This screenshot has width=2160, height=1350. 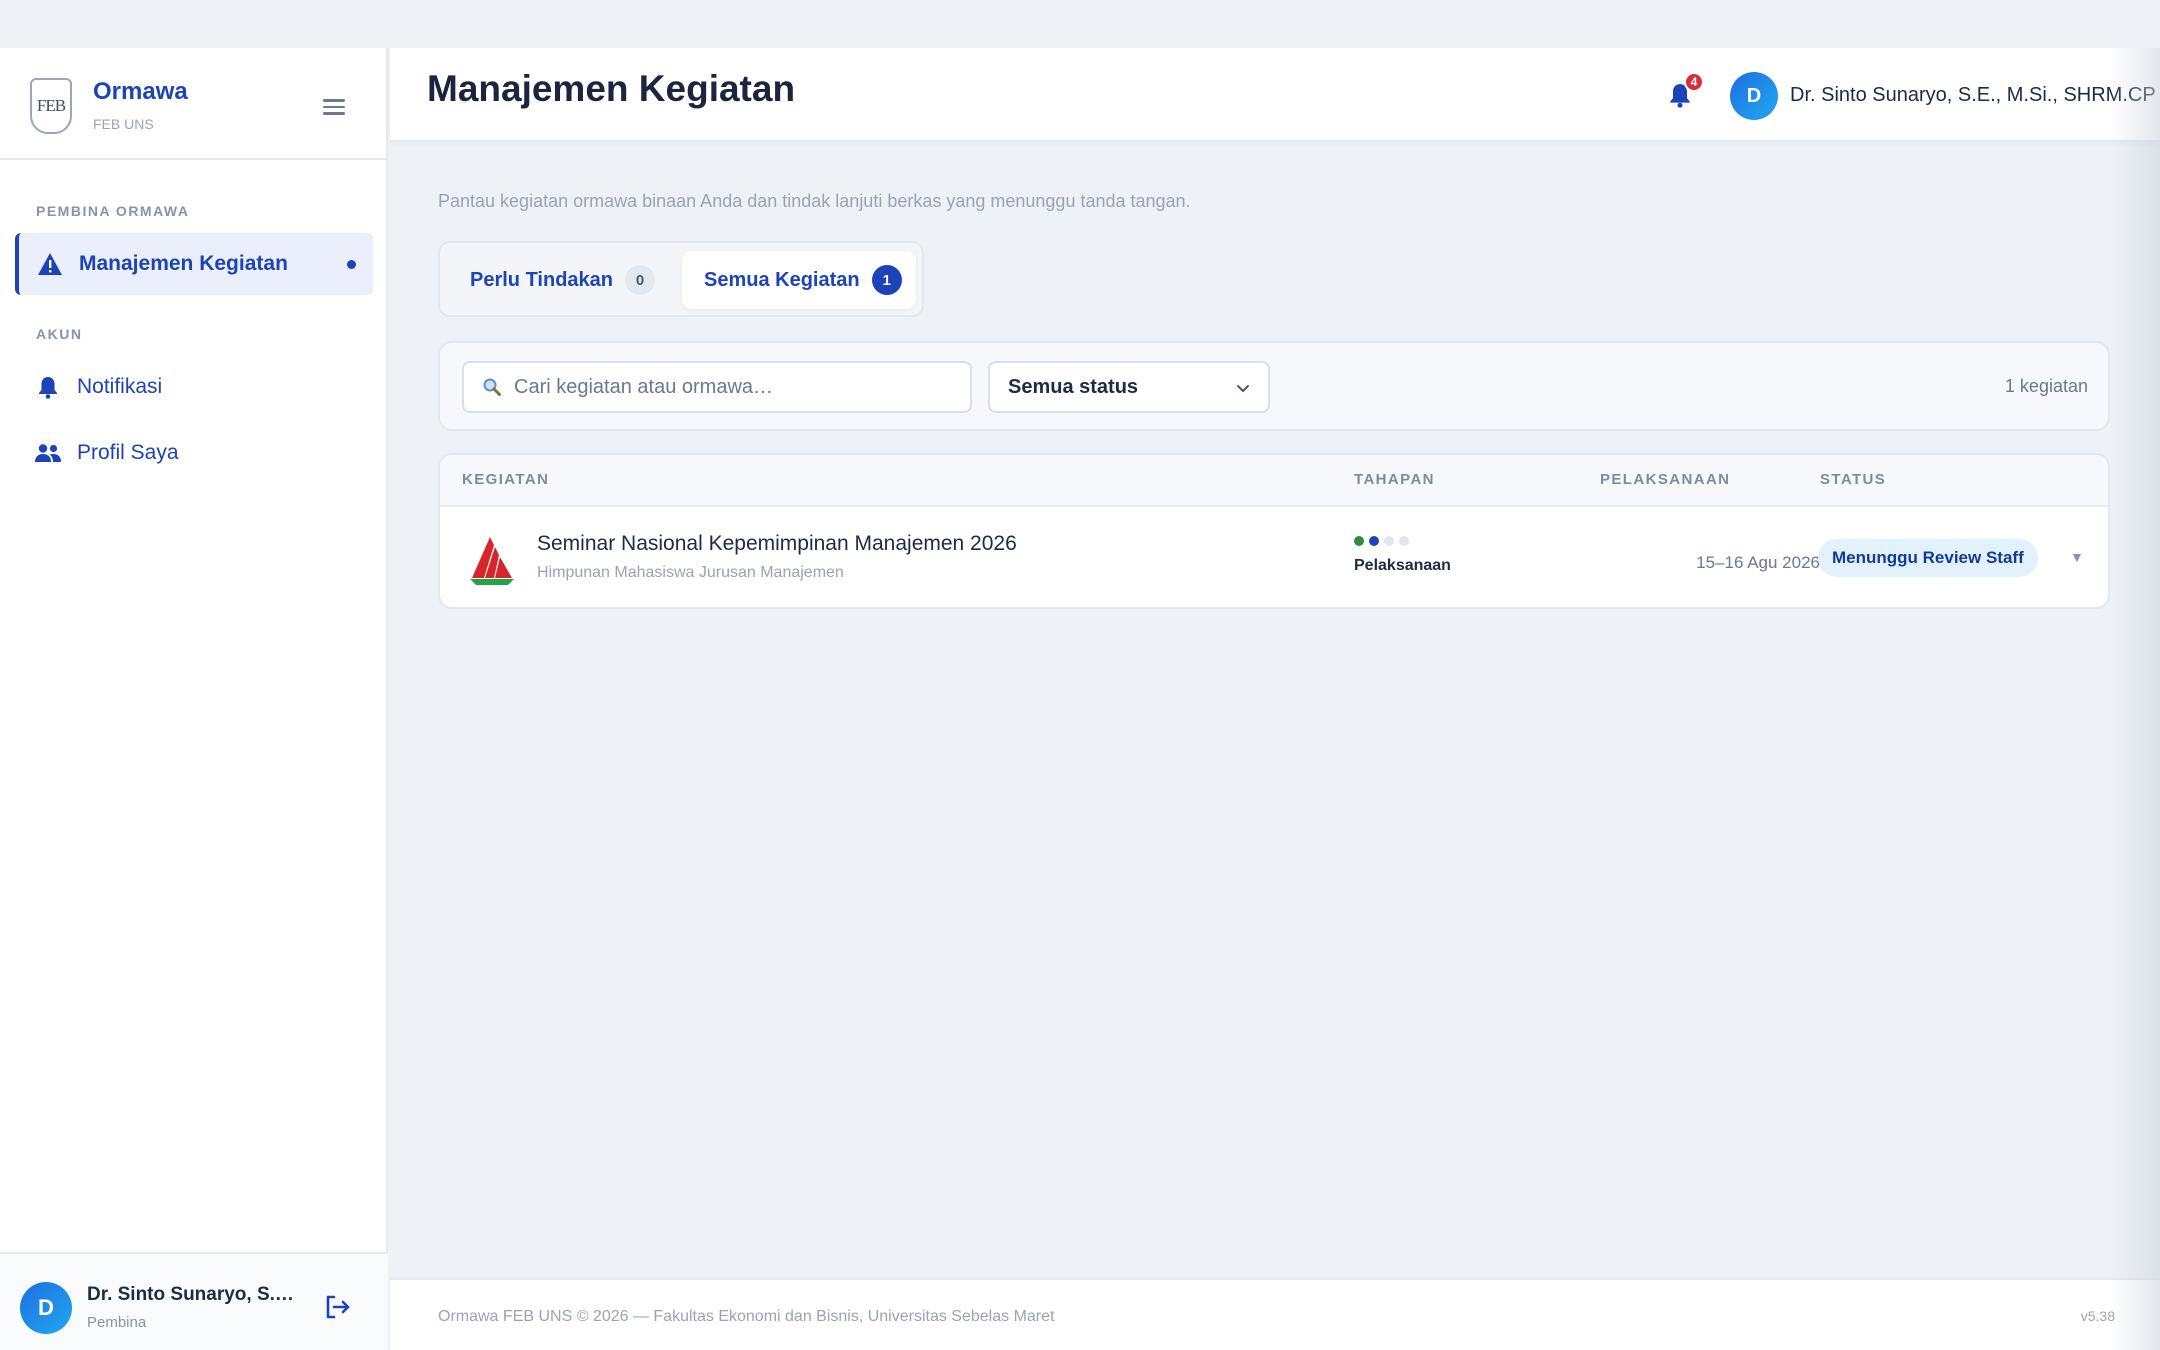 What do you see at coordinates (1394, 479) in the screenshot?
I see `column-header-tahapan: TAHAPAN` at bounding box center [1394, 479].